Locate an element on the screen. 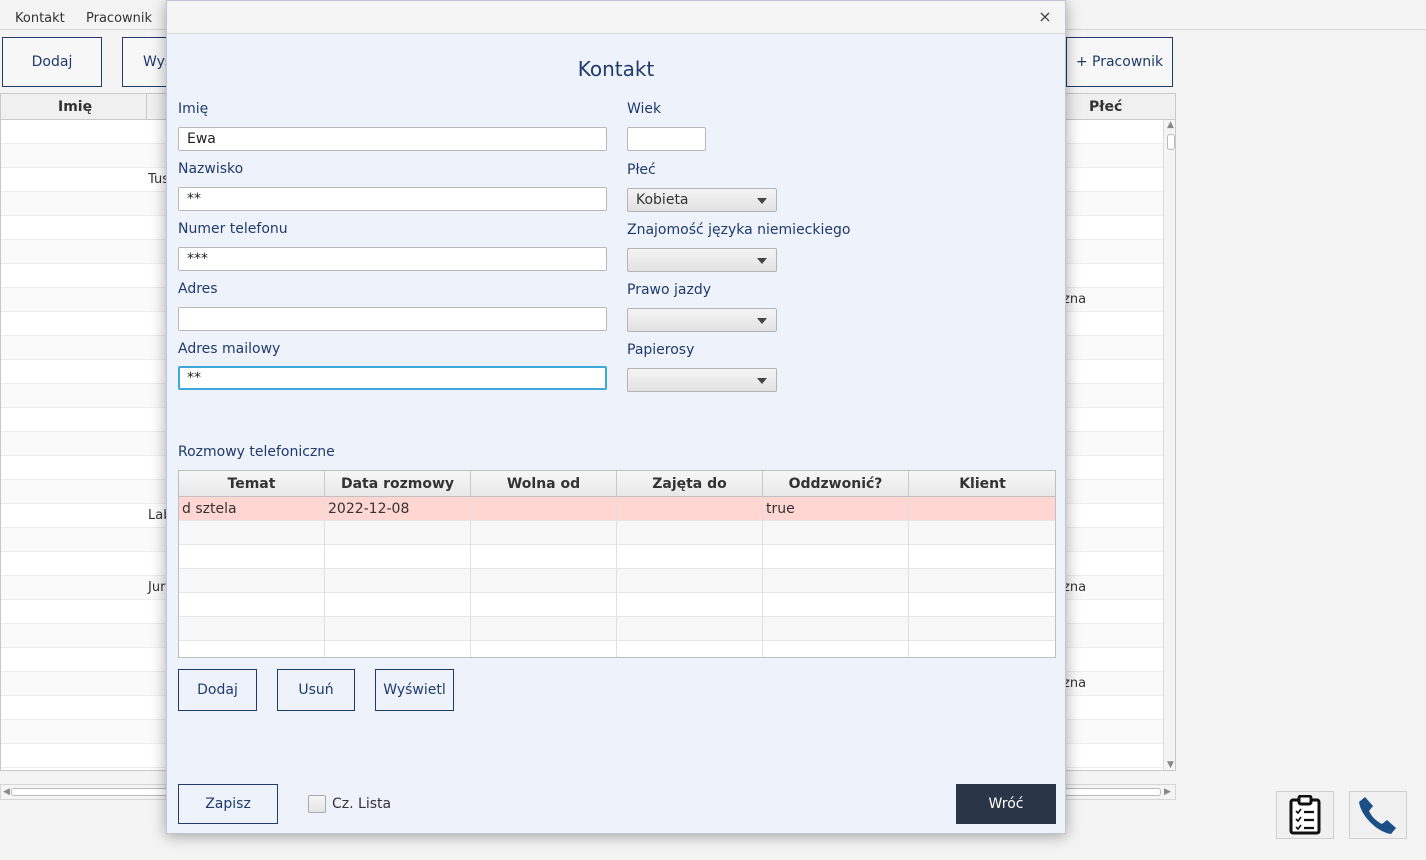 The image size is (1426, 860). scroll-left-arrow-icon: ◀ is located at coordinates (6, 792).